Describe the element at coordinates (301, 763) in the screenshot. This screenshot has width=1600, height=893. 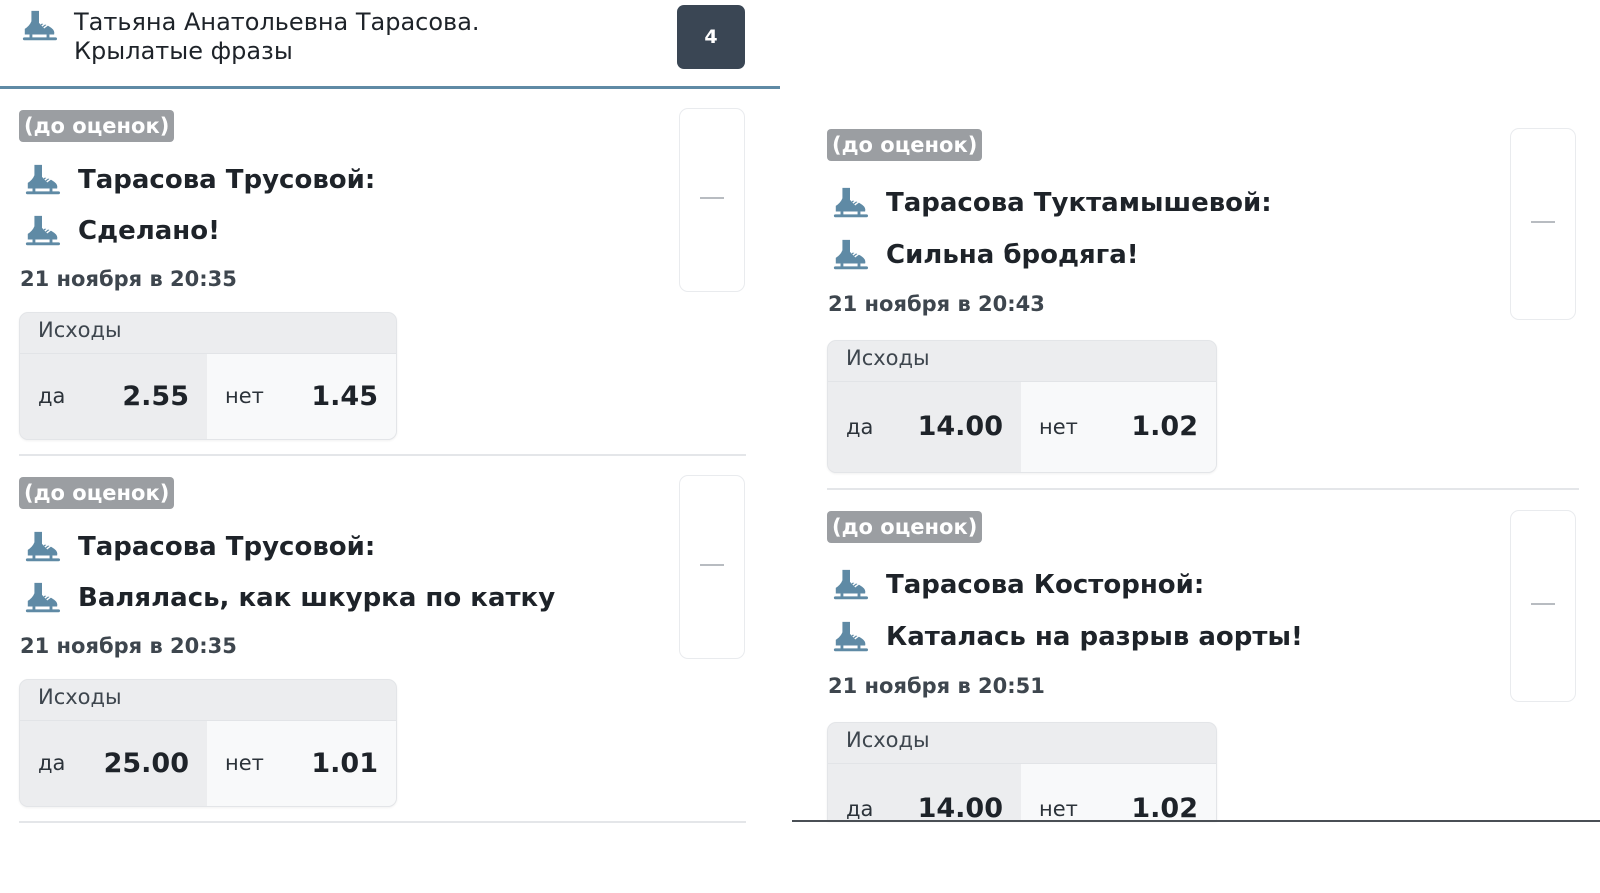
I see `outcome-no-button: нет 1.01` at that location.